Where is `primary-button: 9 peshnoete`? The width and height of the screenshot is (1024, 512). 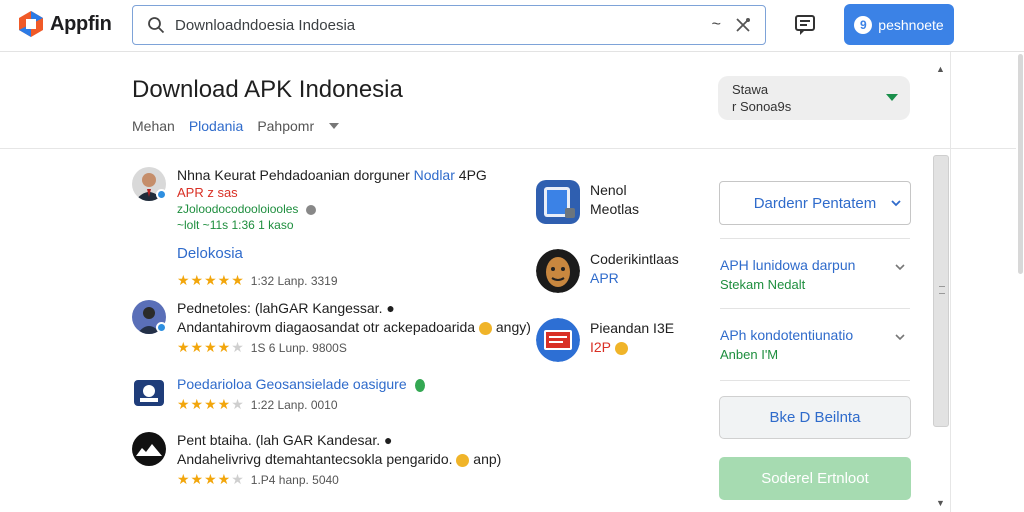 primary-button: 9 peshnoete is located at coordinates (899, 24).